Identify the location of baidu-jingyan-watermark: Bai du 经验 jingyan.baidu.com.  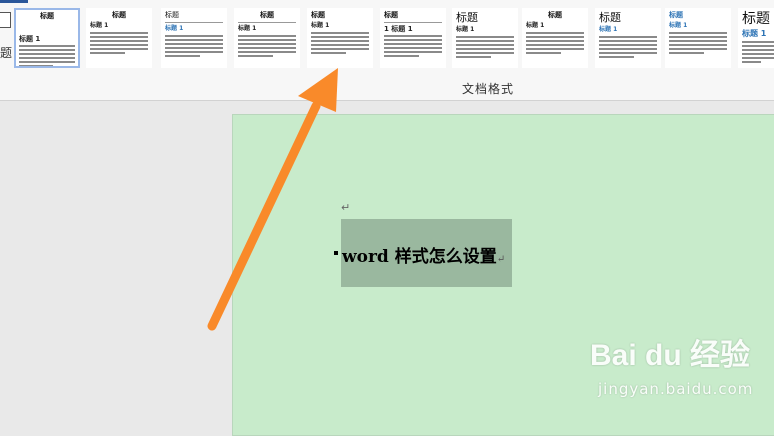
(665, 369).